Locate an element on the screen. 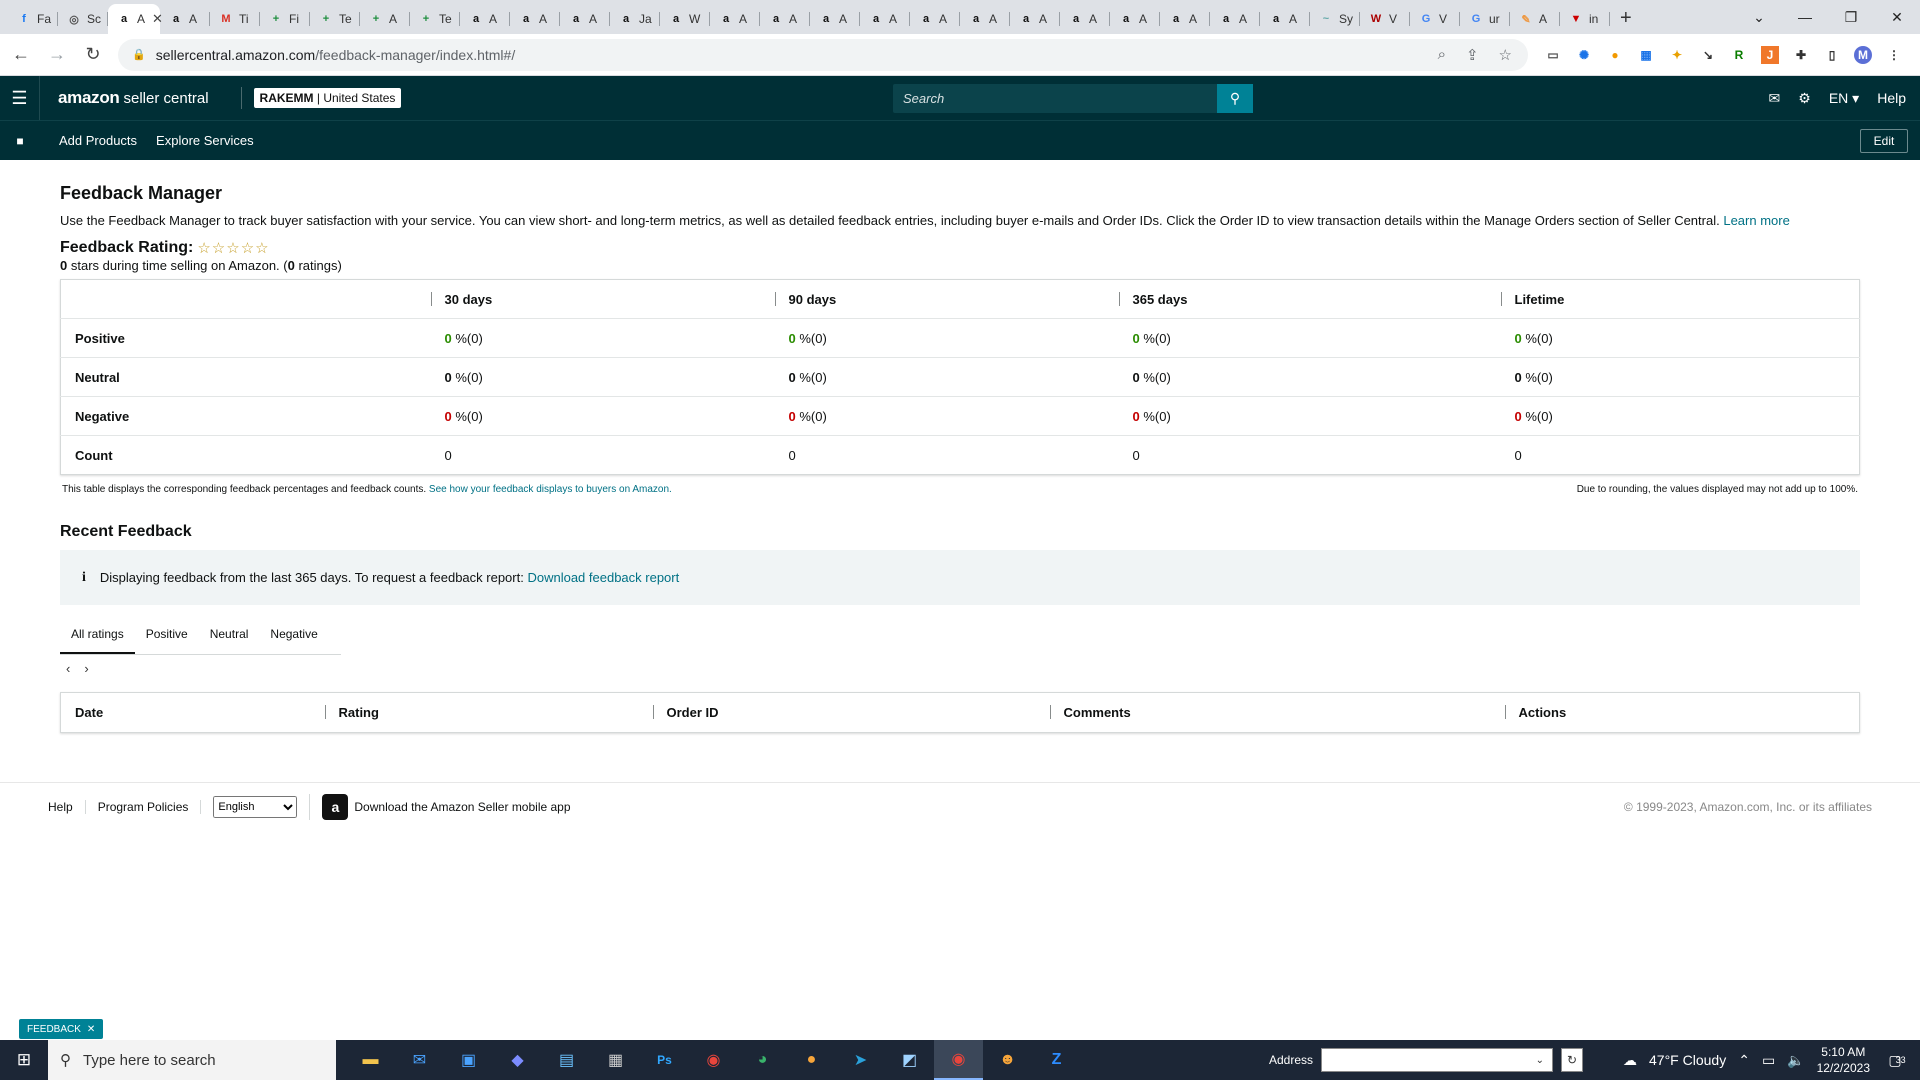 Image resolution: width=1920 pixels, height=1080 pixels. app-orange-icon: ● is located at coordinates (811, 1060).